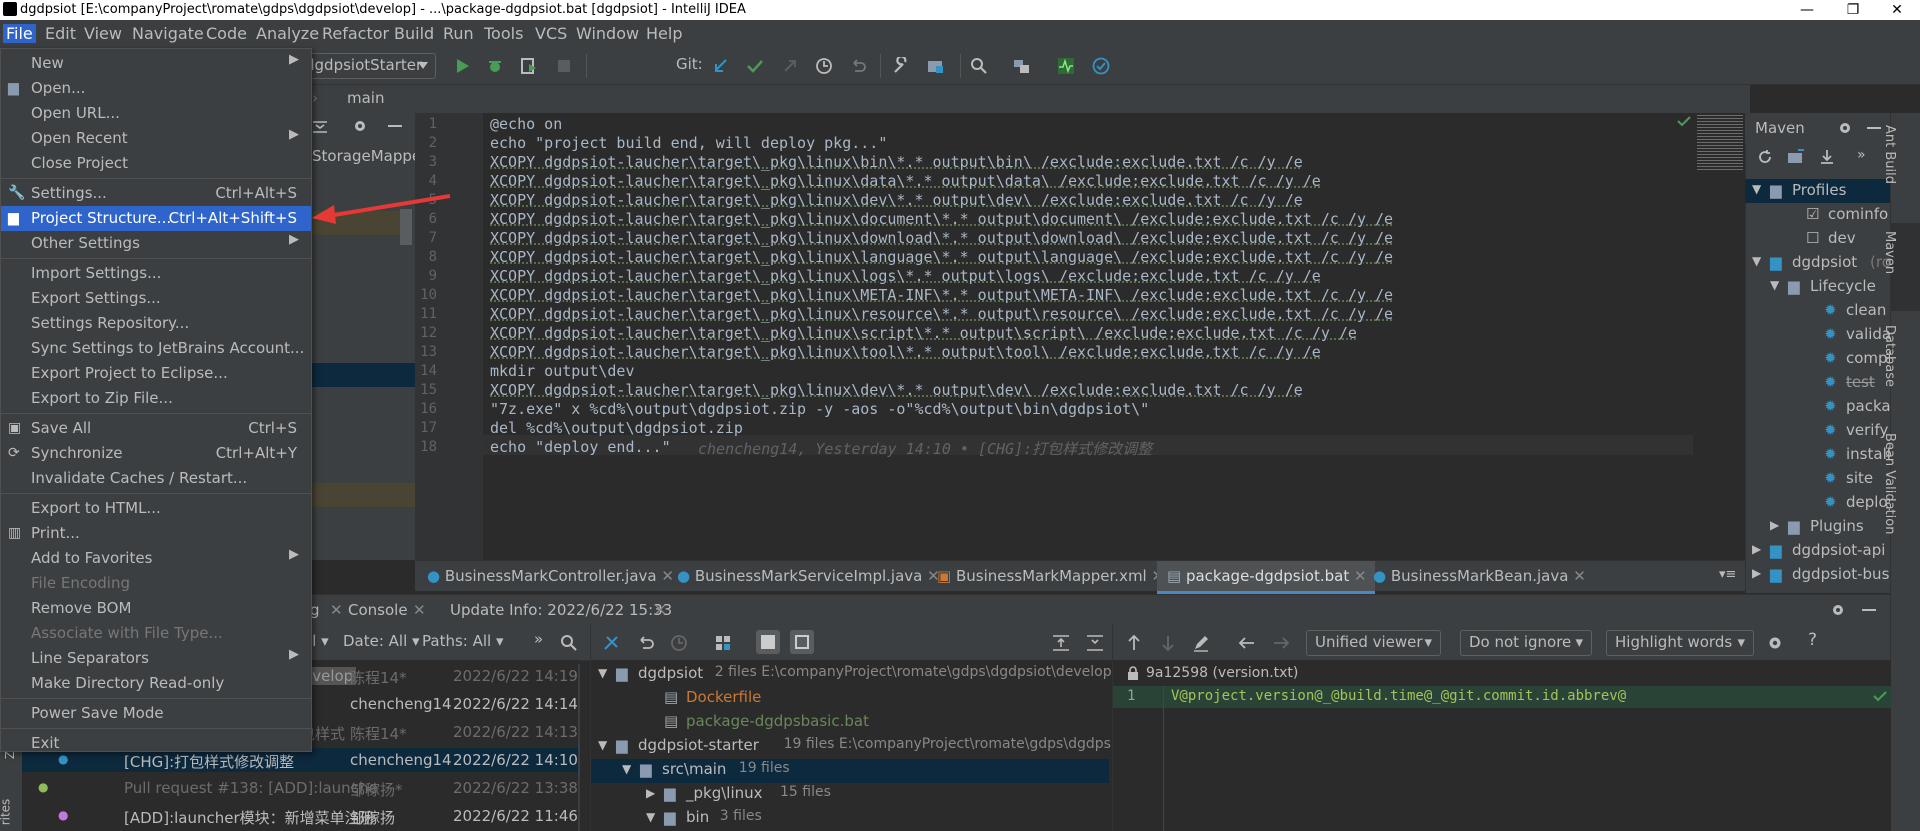 This screenshot has height=831, width=1920. I want to click on bean-validation-tab: Bean Validation, so click(1889, 483).